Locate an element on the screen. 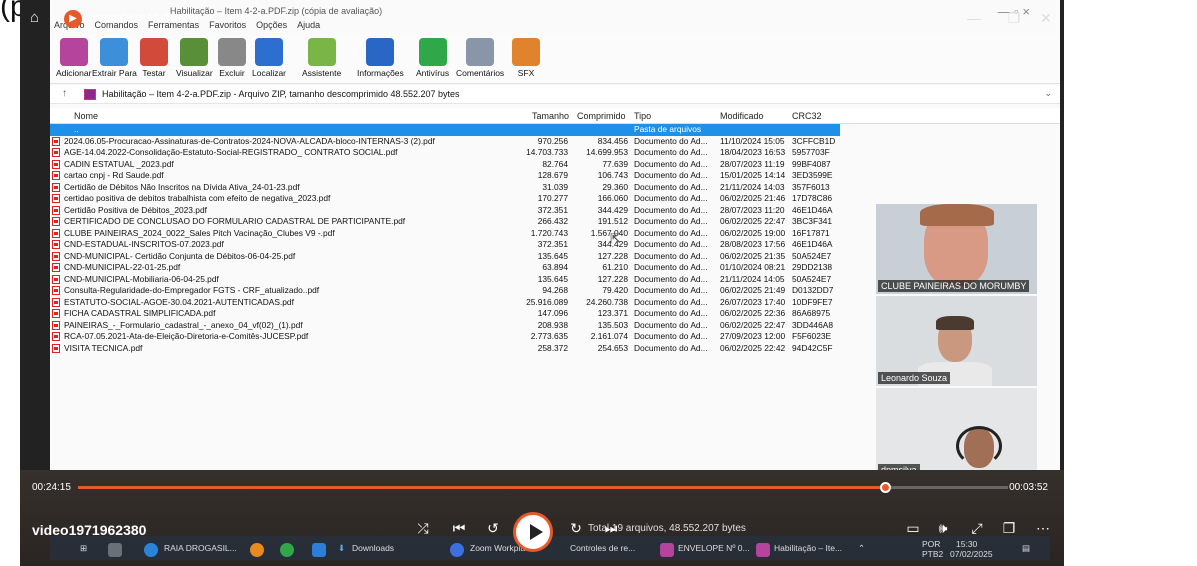 This screenshot has width=1197, height=566. shuffle-icon: ⤮ is located at coordinates (423, 528).